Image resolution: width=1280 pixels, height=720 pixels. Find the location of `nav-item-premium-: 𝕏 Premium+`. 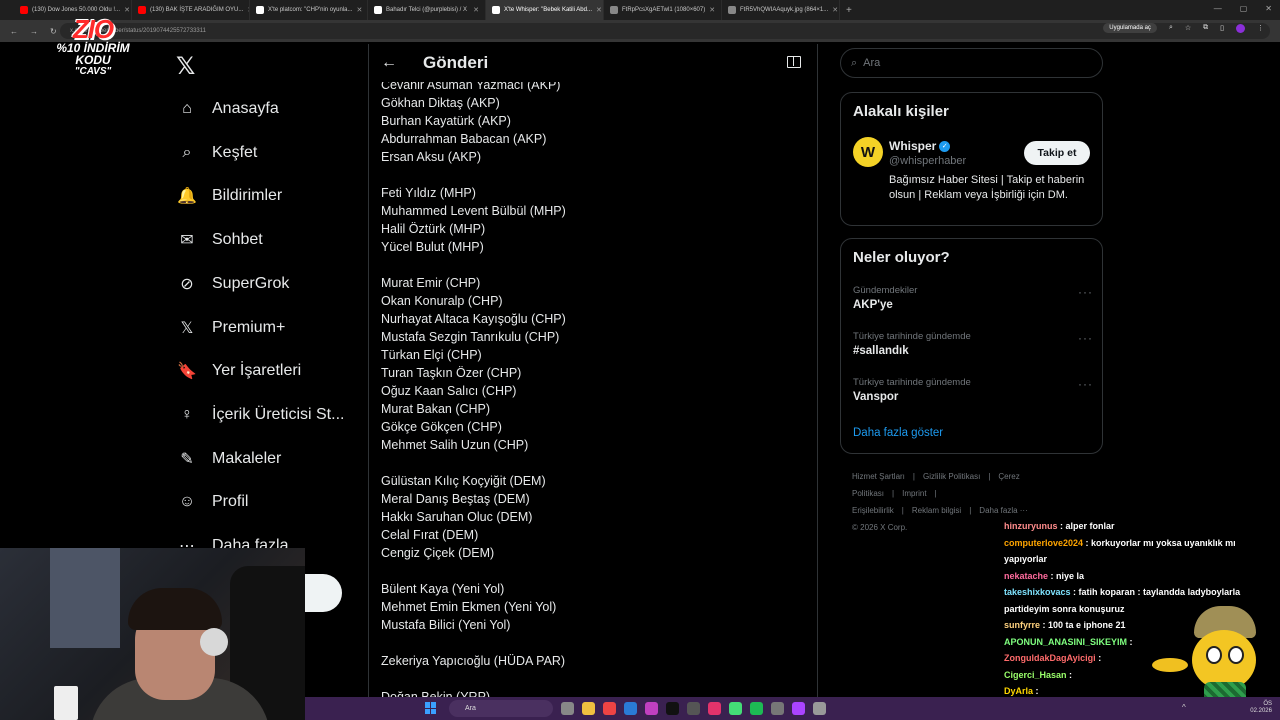

nav-item-premium-: 𝕏 Premium+ is located at coordinates (231, 328).